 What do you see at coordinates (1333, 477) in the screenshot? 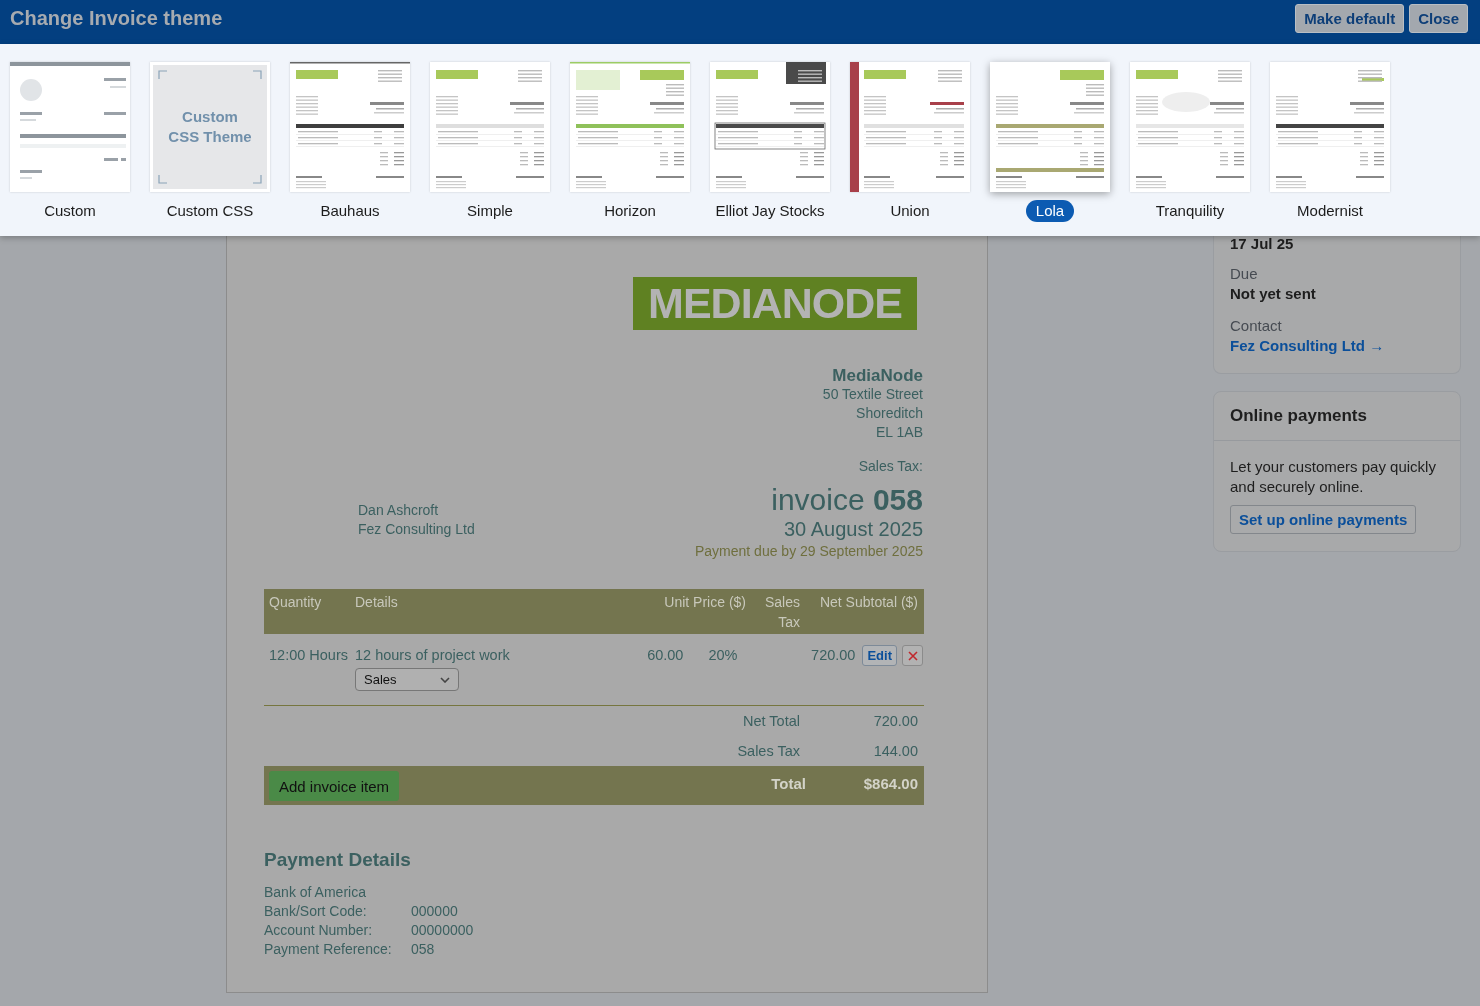
I see `card-text: Let your customers pay quickly and securely online.` at bounding box center [1333, 477].